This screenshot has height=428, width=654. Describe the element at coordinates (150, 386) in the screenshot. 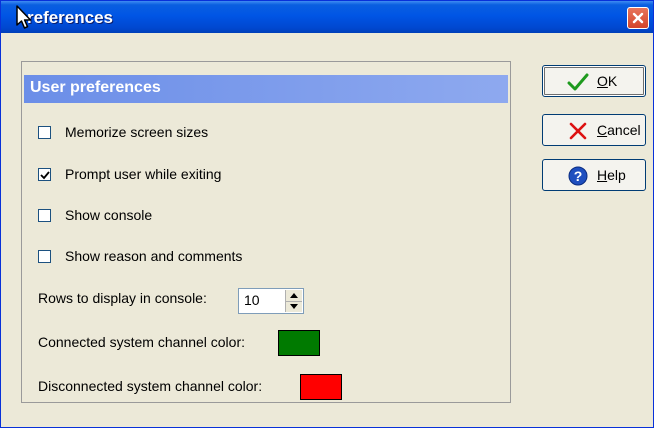

I see `disconnected-color-label: Disconnected system channel color:` at that location.